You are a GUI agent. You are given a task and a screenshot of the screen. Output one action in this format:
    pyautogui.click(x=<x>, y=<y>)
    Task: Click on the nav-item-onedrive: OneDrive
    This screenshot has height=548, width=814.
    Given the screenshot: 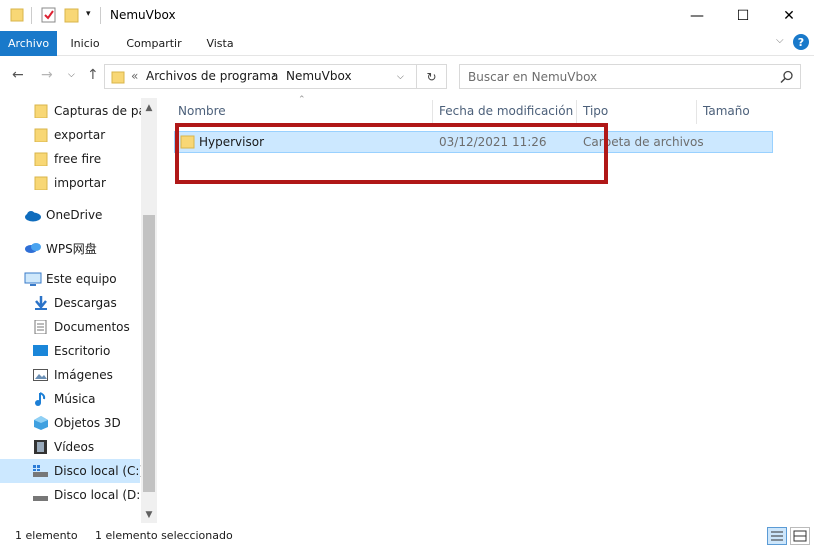 What is the action you would take?
    pyautogui.click(x=70, y=215)
    